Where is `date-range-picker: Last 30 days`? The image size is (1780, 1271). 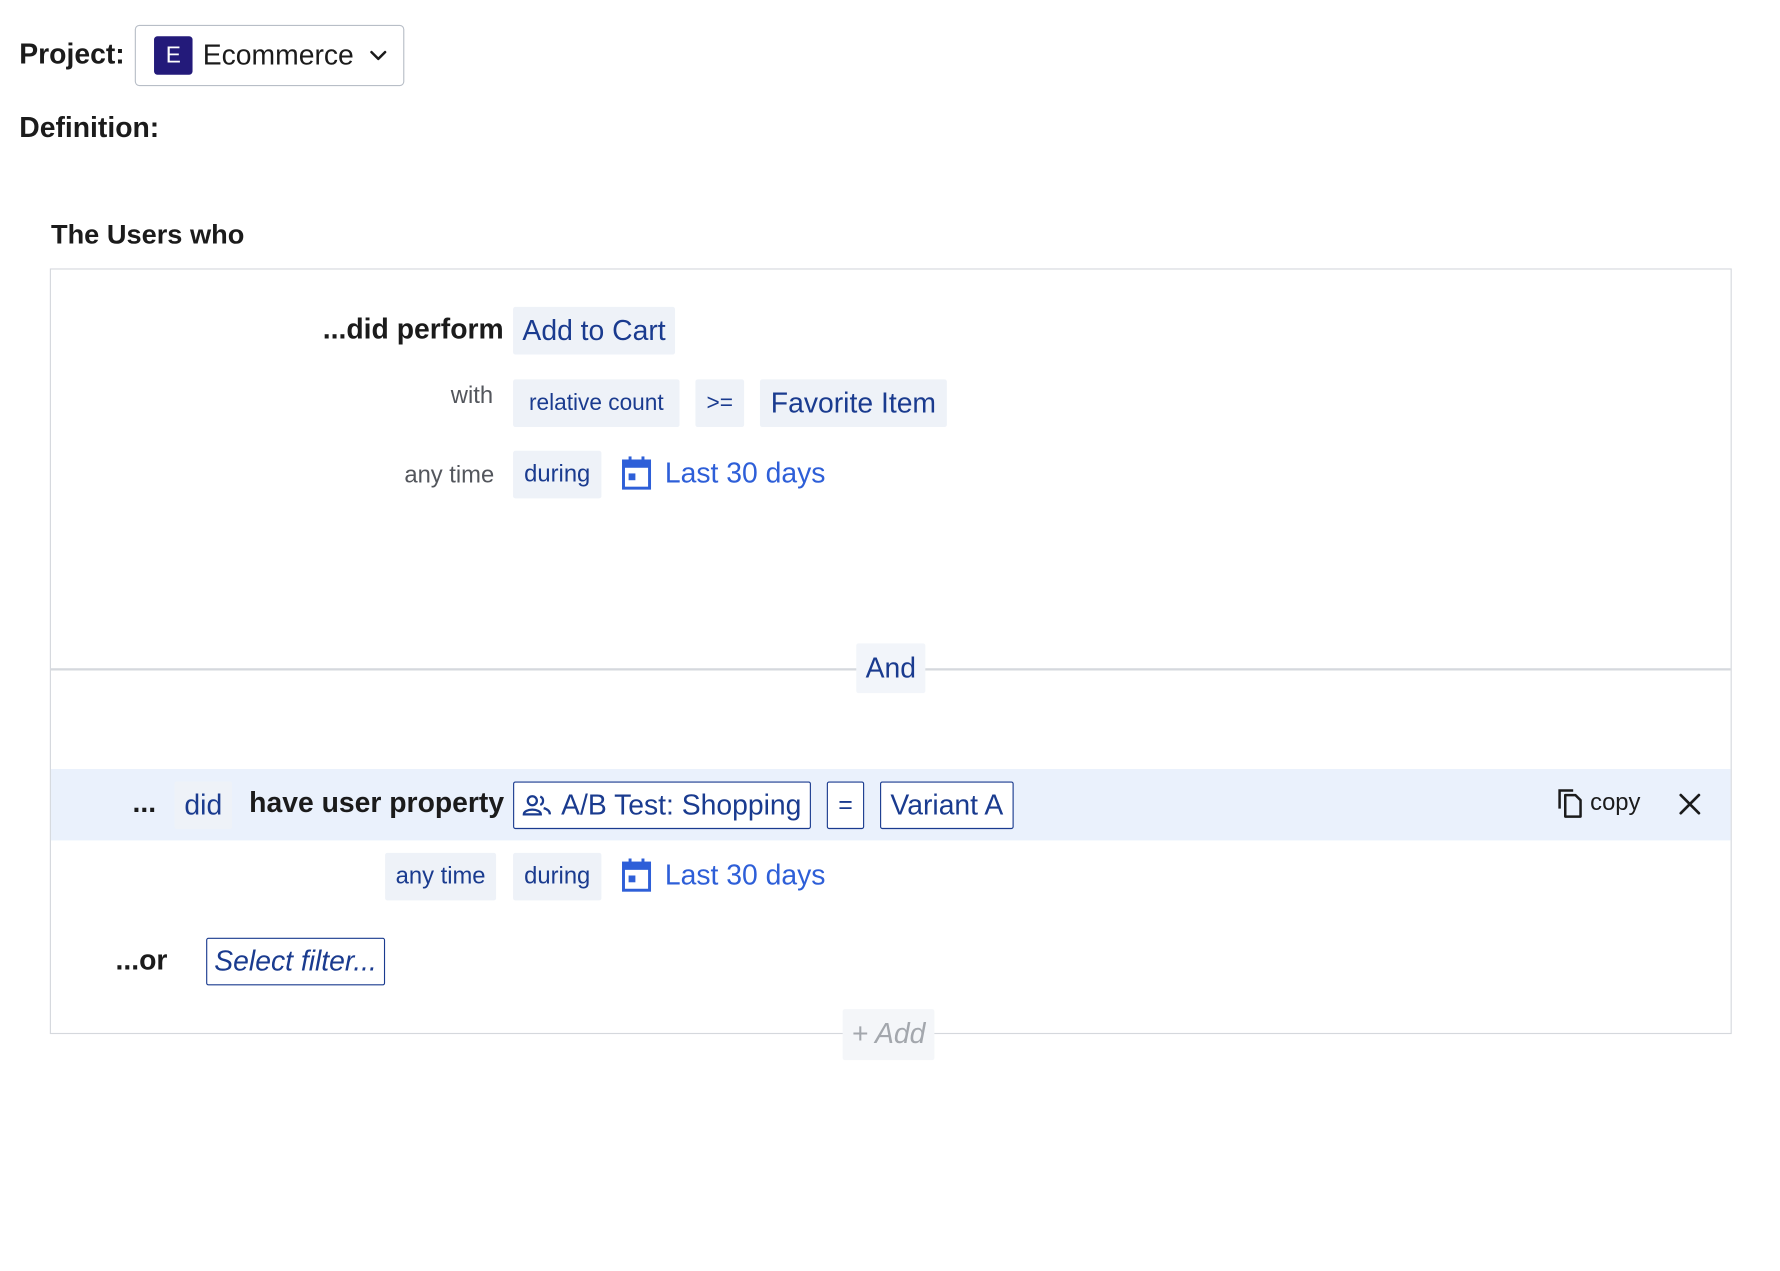
date-range-picker: Last 30 days is located at coordinates (723, 473).